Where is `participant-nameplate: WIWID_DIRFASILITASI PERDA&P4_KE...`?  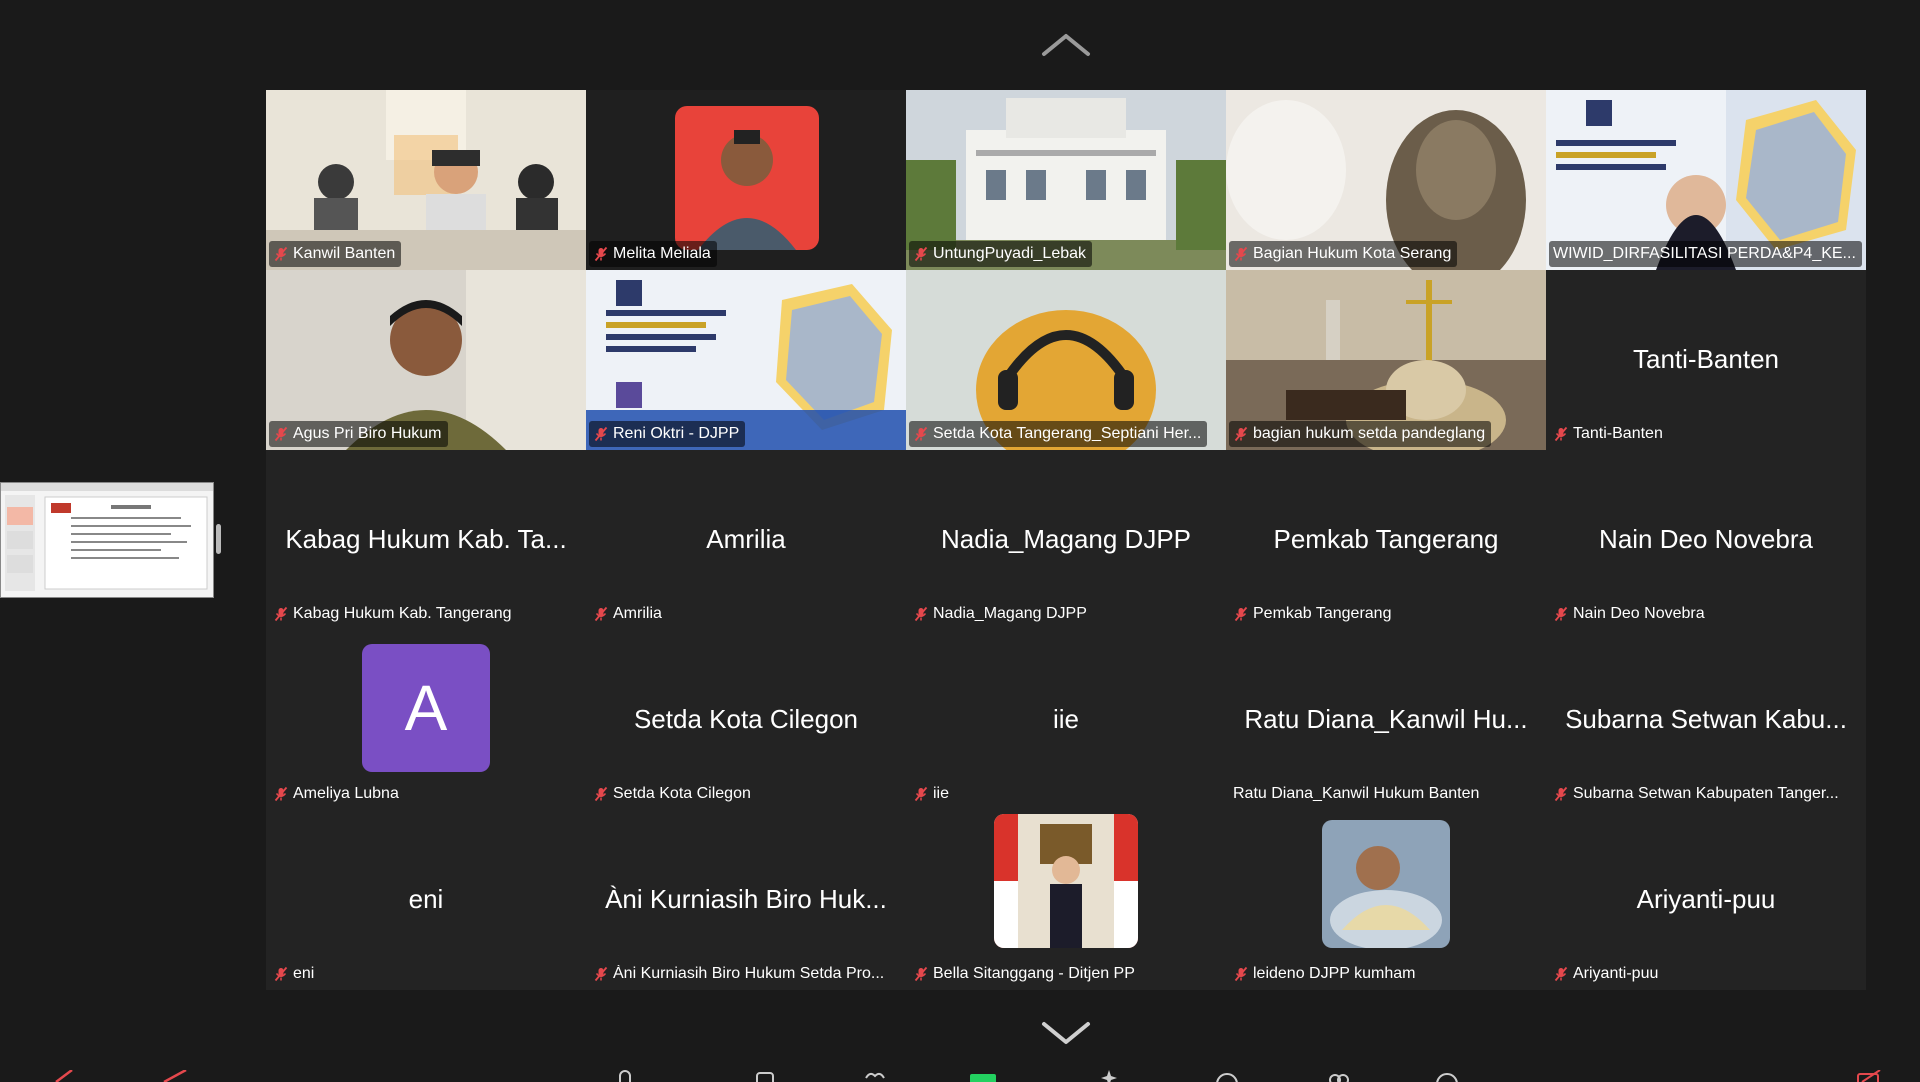
participant-nameplate: WIWID_DIRFASILITASI PERDA&P4_KE... is located at coordinates (1705, 254).